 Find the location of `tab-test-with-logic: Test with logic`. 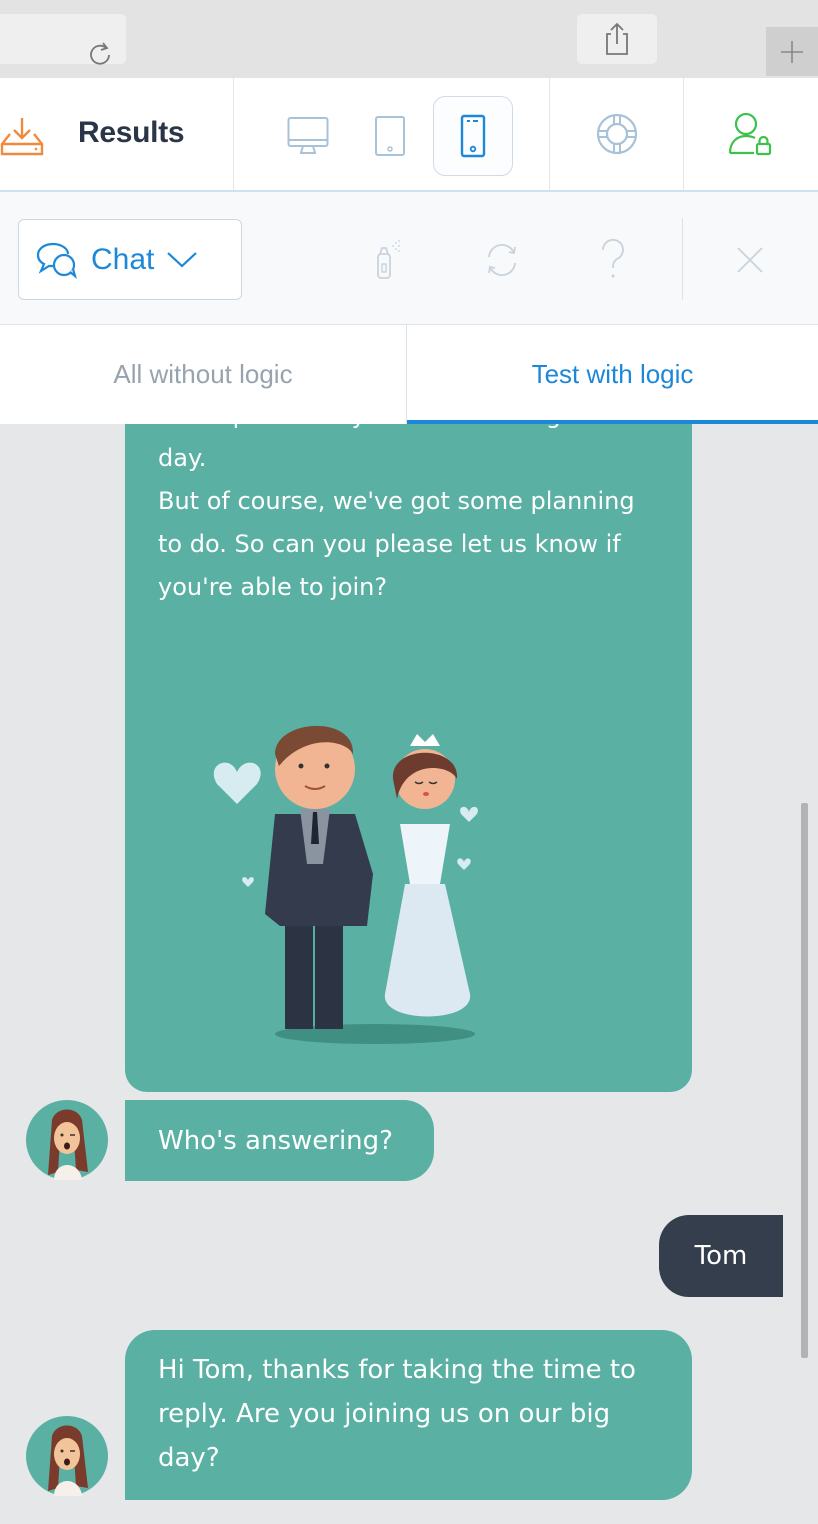

tab-test-with-logic: Test with logic is located at coordinates (612, 374).